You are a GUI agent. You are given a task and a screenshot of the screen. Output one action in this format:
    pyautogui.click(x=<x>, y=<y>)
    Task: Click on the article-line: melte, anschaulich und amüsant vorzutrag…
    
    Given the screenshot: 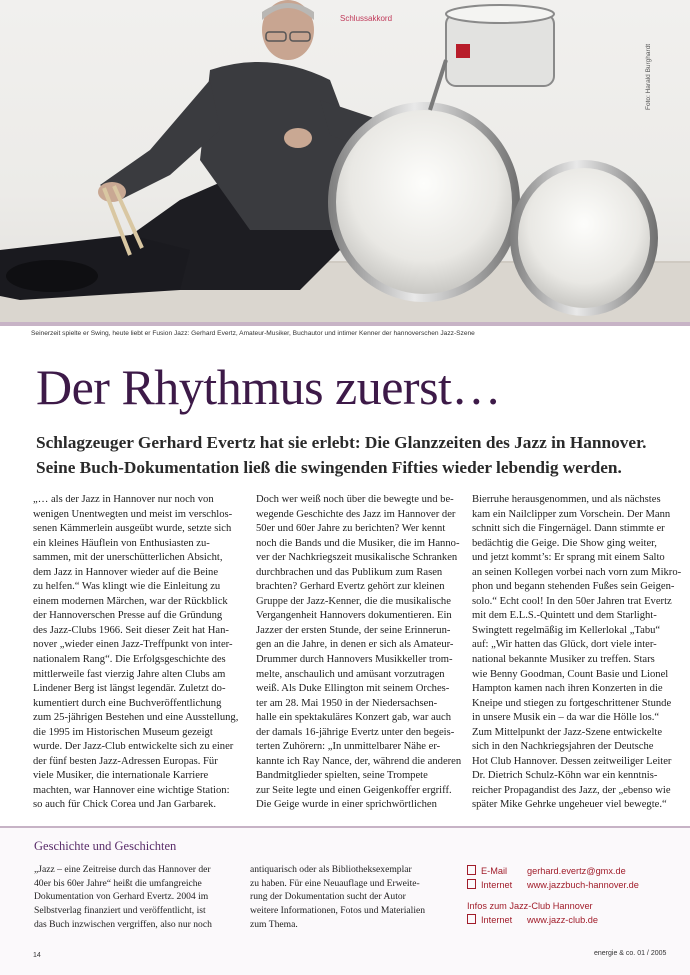 What is the action you would take?
    pyautogui.click(x=350, y=674)
    